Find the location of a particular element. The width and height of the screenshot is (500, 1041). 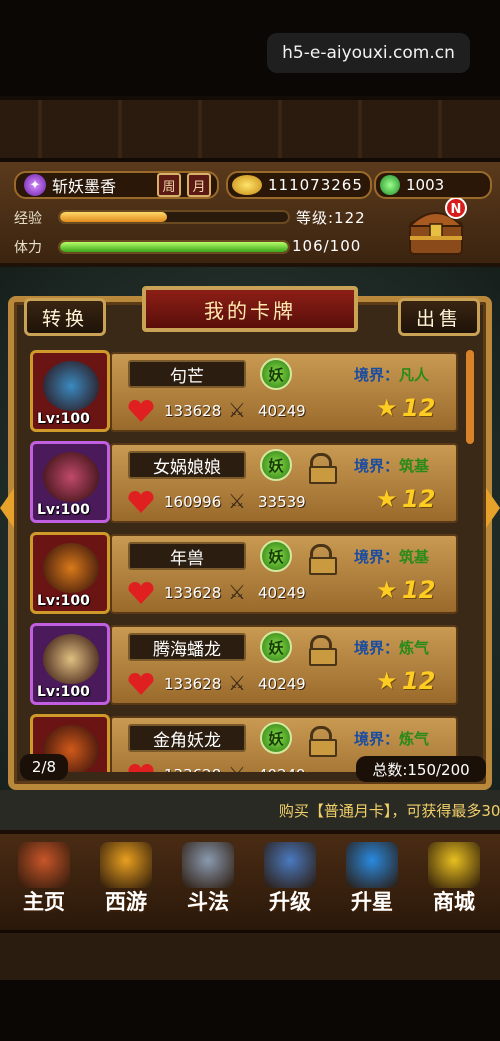

url-bar: h5-e-aiyouxi.com.cn is located at coordinates (368, 53).